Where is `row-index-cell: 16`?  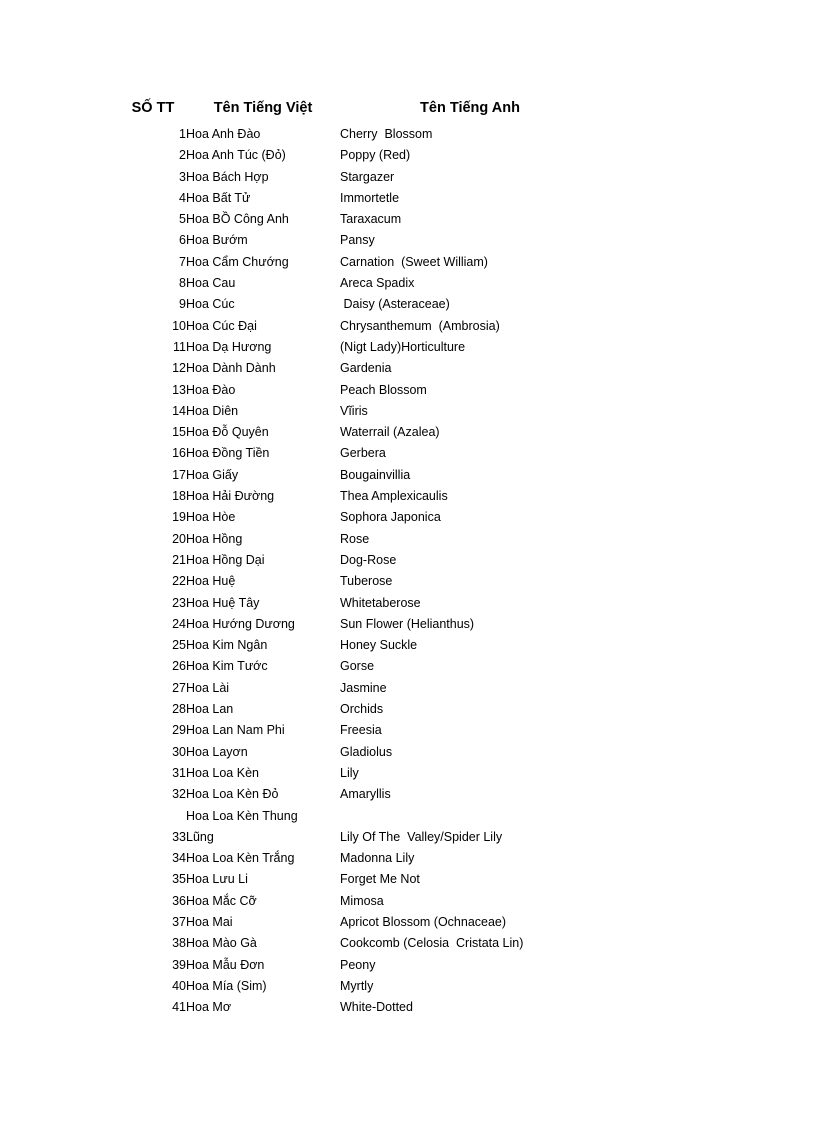 row-index-cell: 16 is located at coordinates (179, 453).